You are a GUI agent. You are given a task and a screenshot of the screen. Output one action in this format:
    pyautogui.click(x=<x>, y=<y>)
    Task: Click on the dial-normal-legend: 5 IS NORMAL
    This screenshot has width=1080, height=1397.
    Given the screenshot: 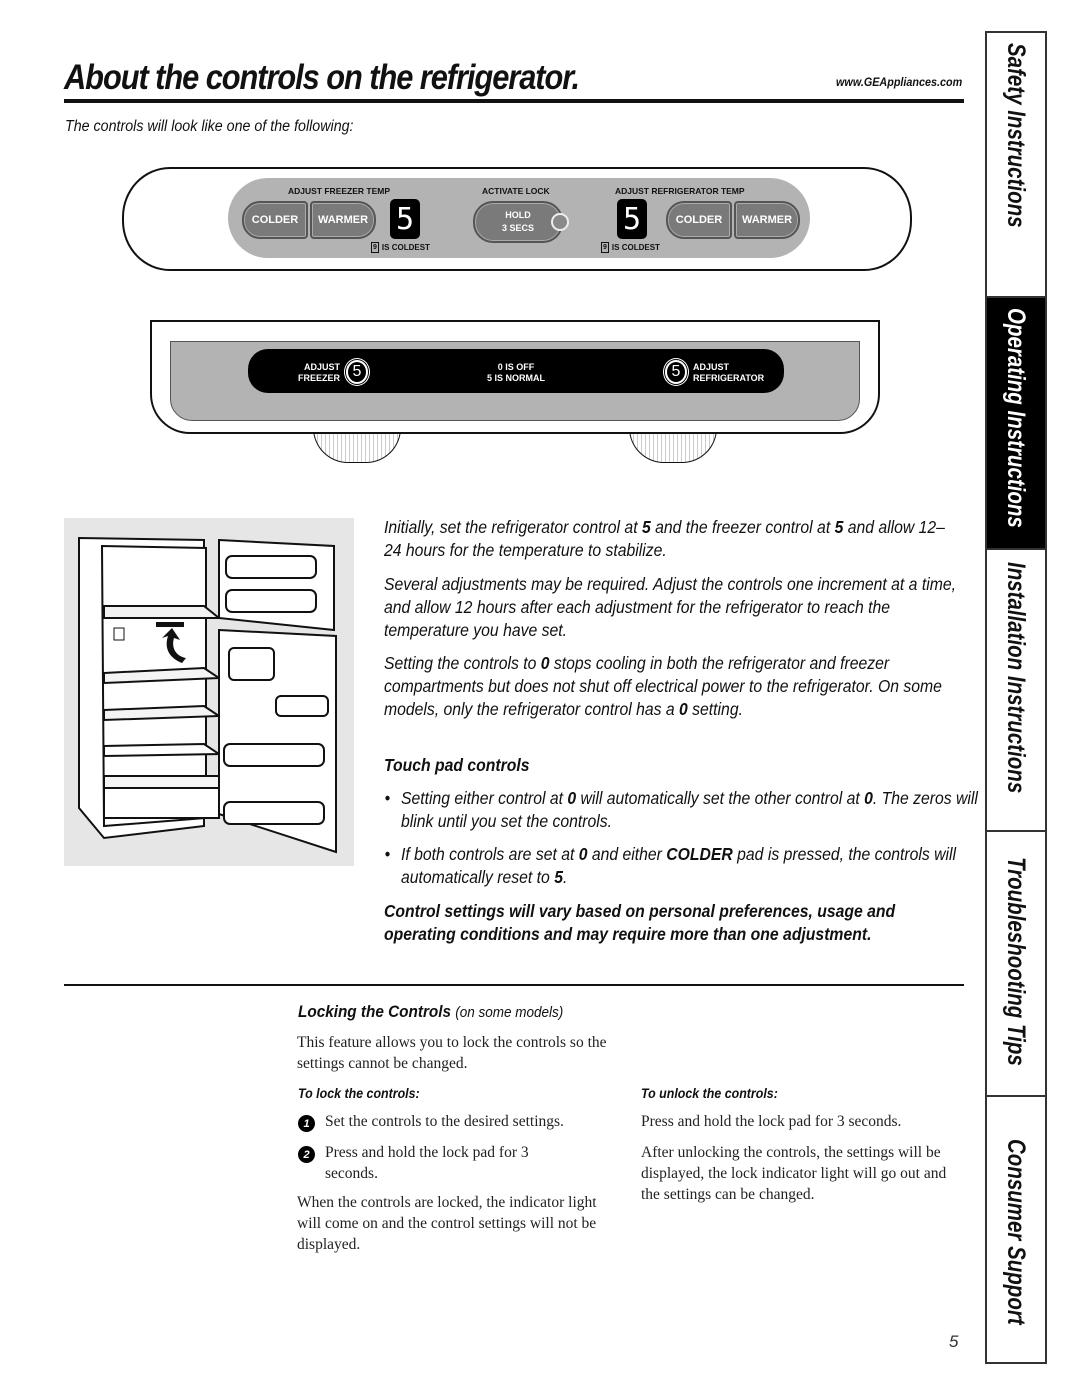 What is the action you would take?
    pyautogui.click(x=515, y=378)
    